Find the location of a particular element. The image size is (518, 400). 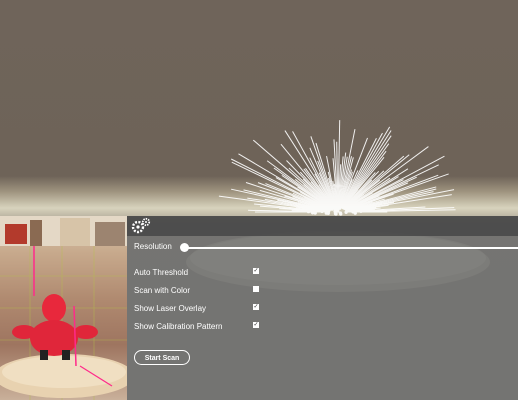

scan-with-color-checkbox is located at coordinates (256, 289).